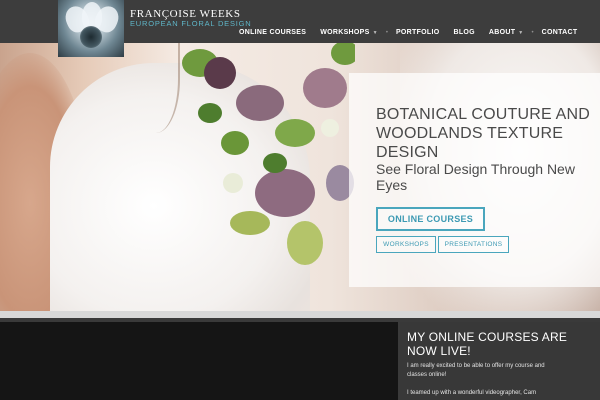  What do you see at coordinates (560, 32) in the screenshot?
I see `nav-contact: CONTACT` at bounding box center [560, 32].